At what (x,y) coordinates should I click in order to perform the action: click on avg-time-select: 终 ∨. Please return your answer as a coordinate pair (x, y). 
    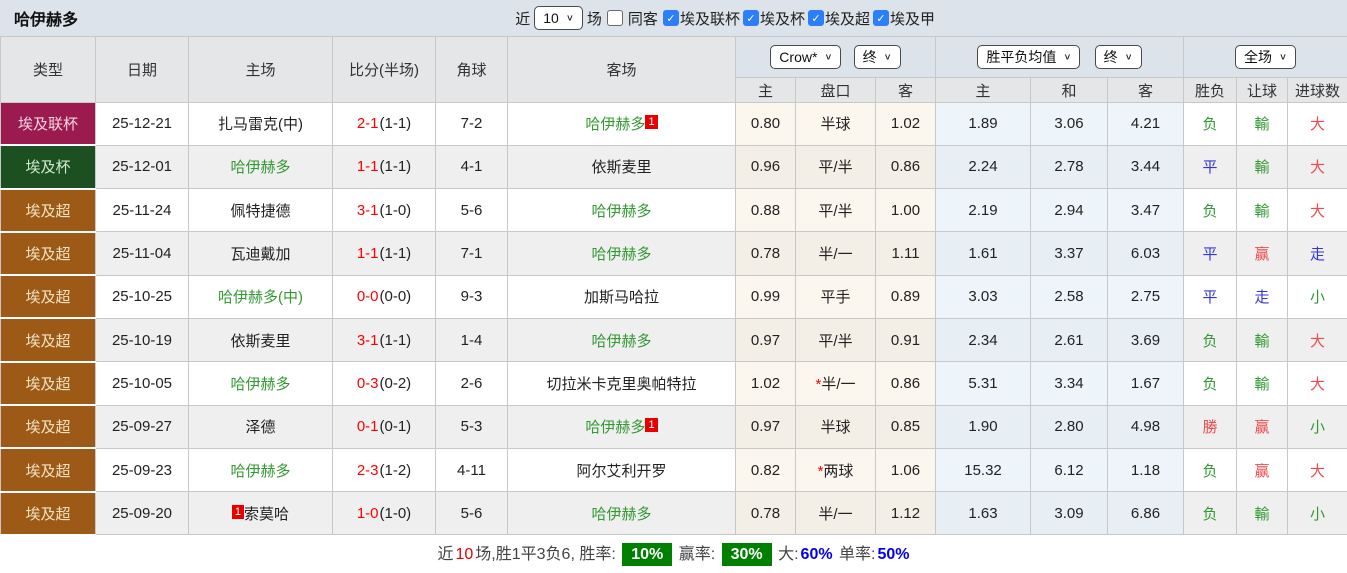
    Looking at the image, I should click on (1118, 57).